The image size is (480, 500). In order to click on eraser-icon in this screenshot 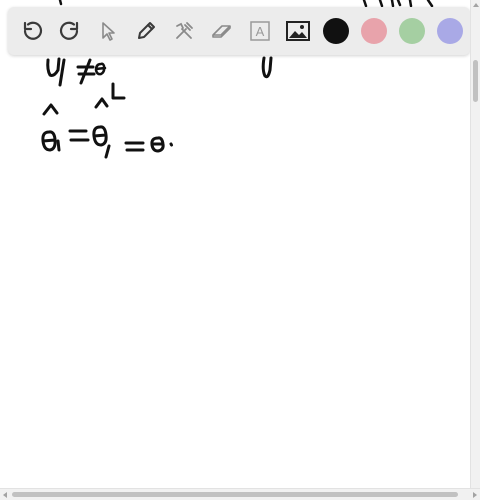, I will do `click(221, 31)`.